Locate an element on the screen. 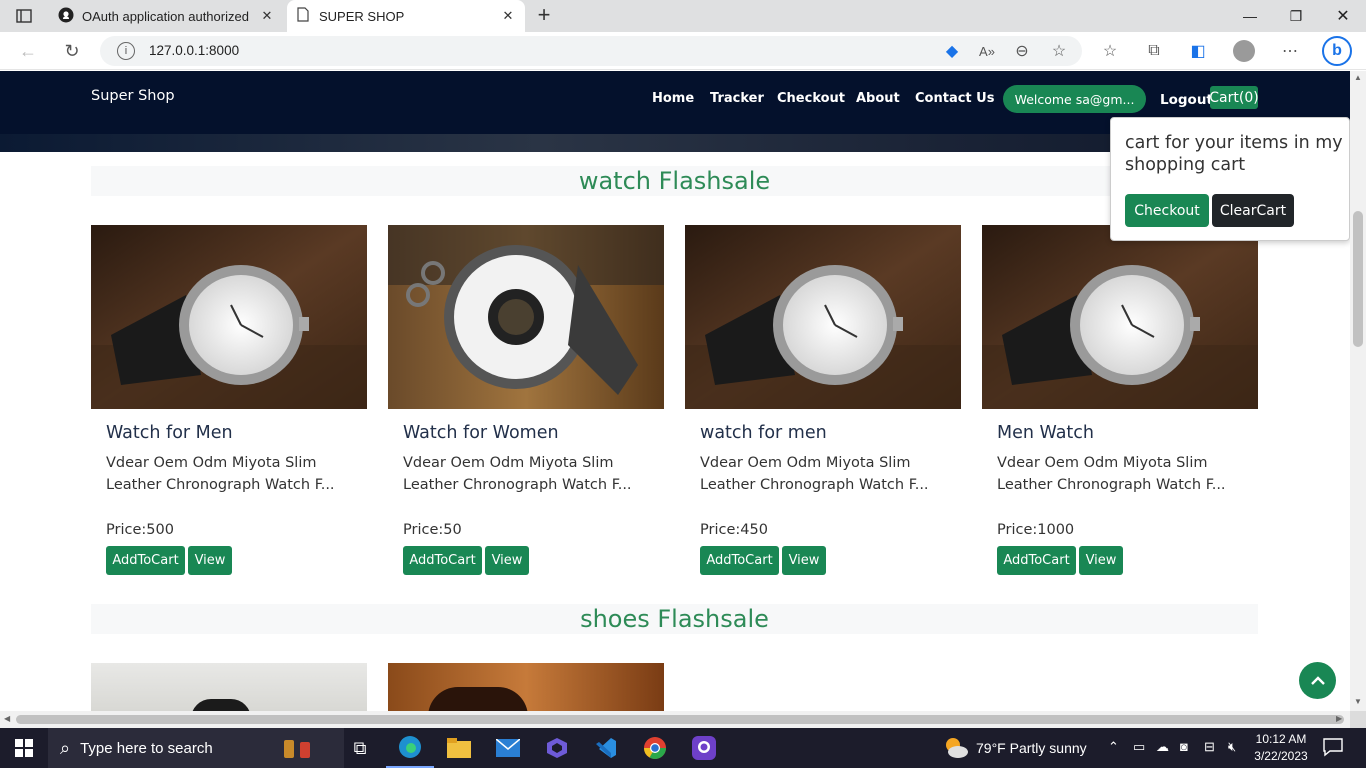 The width and height of the screenshot is (1366, 768). windows-start-icon is located at coordinates (24, 748).